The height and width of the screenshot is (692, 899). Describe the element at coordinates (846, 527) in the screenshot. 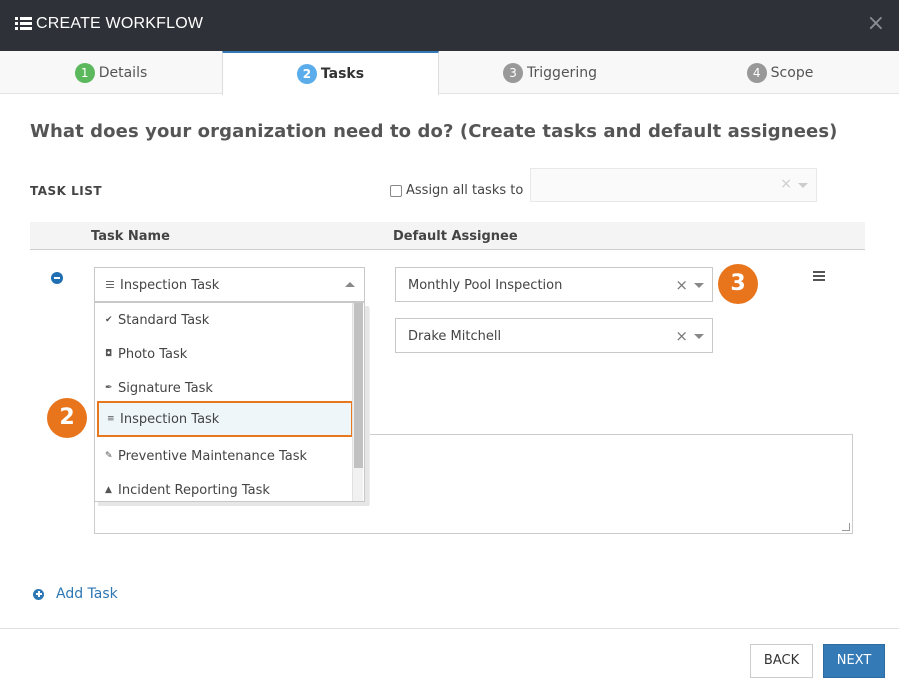

I see `resize-handle-icon` at that location.